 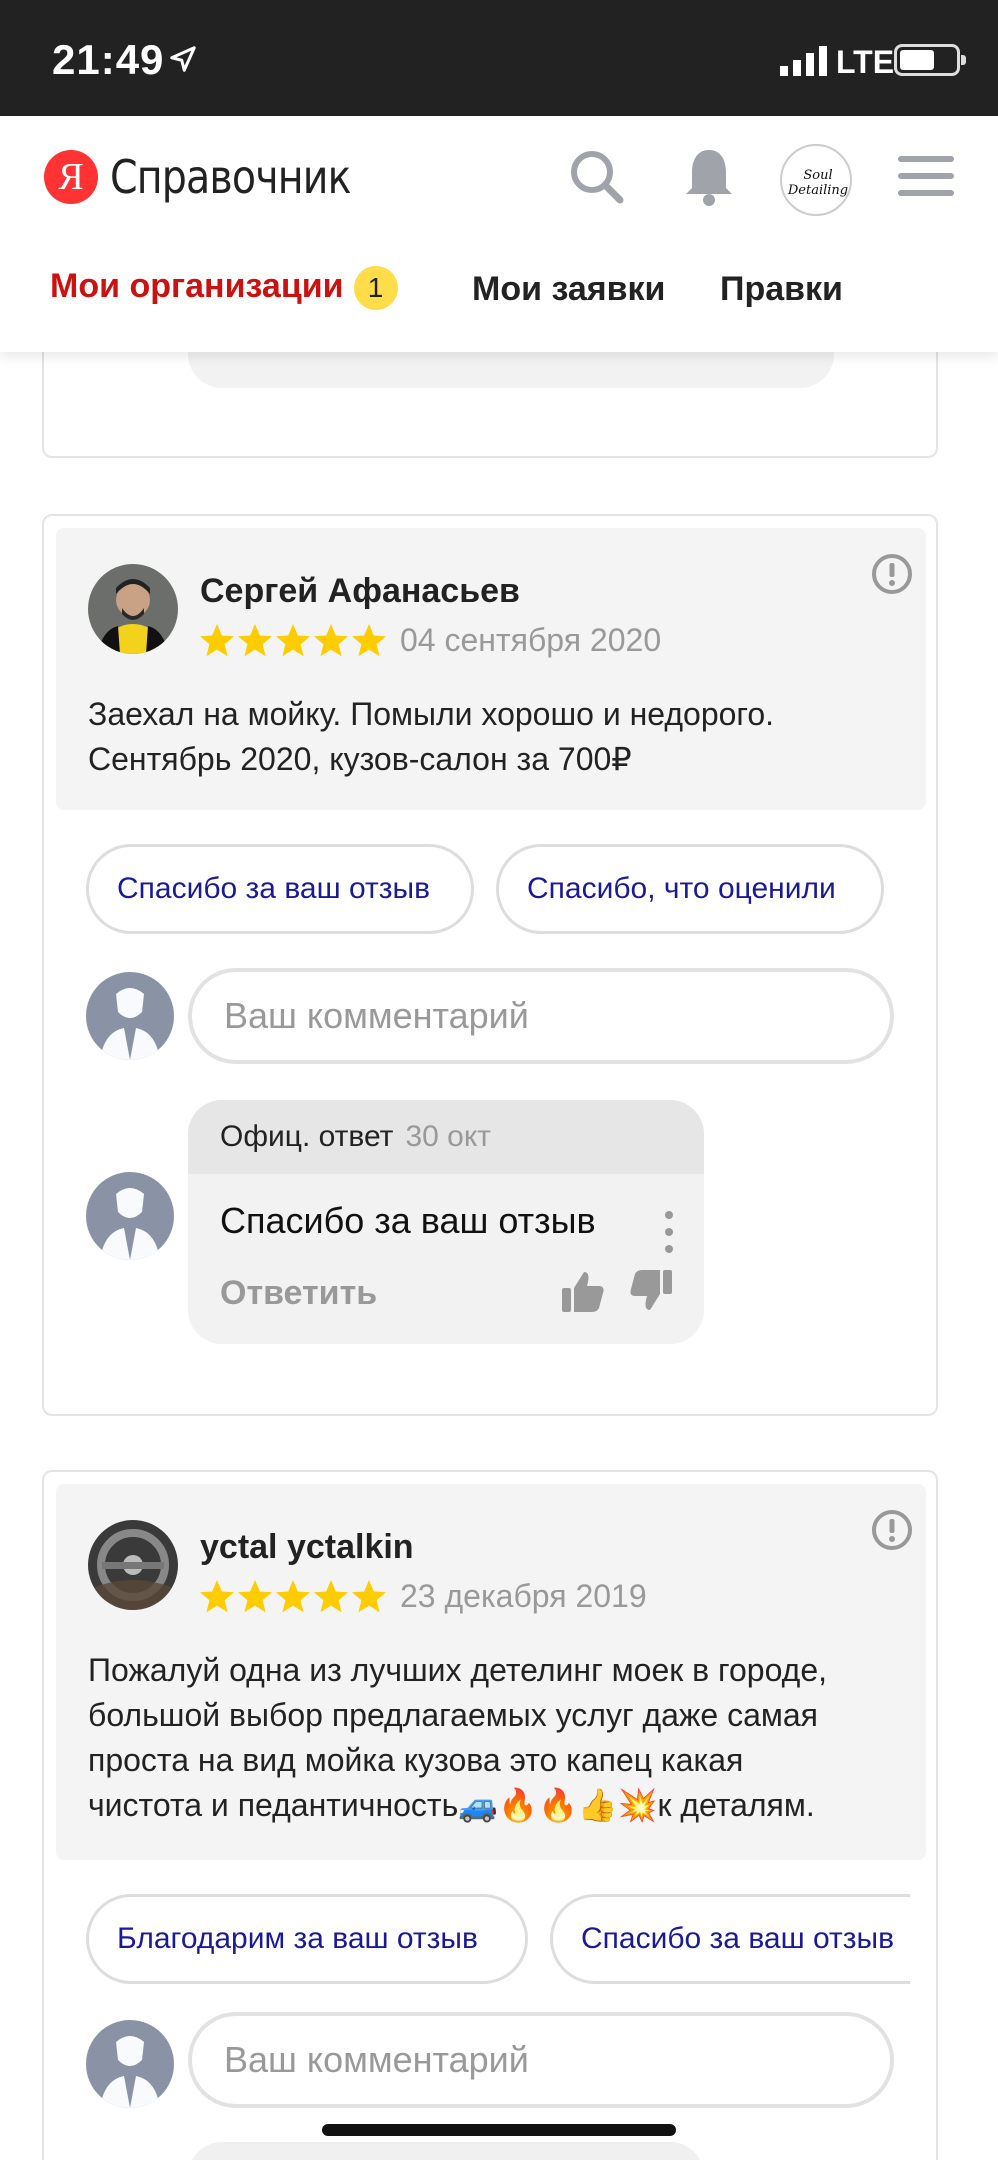 What do you see at coordinates (499, 58) in the screenshot?
I see `status-bar: 21:49 LTE` at bounding box center [499, 58].